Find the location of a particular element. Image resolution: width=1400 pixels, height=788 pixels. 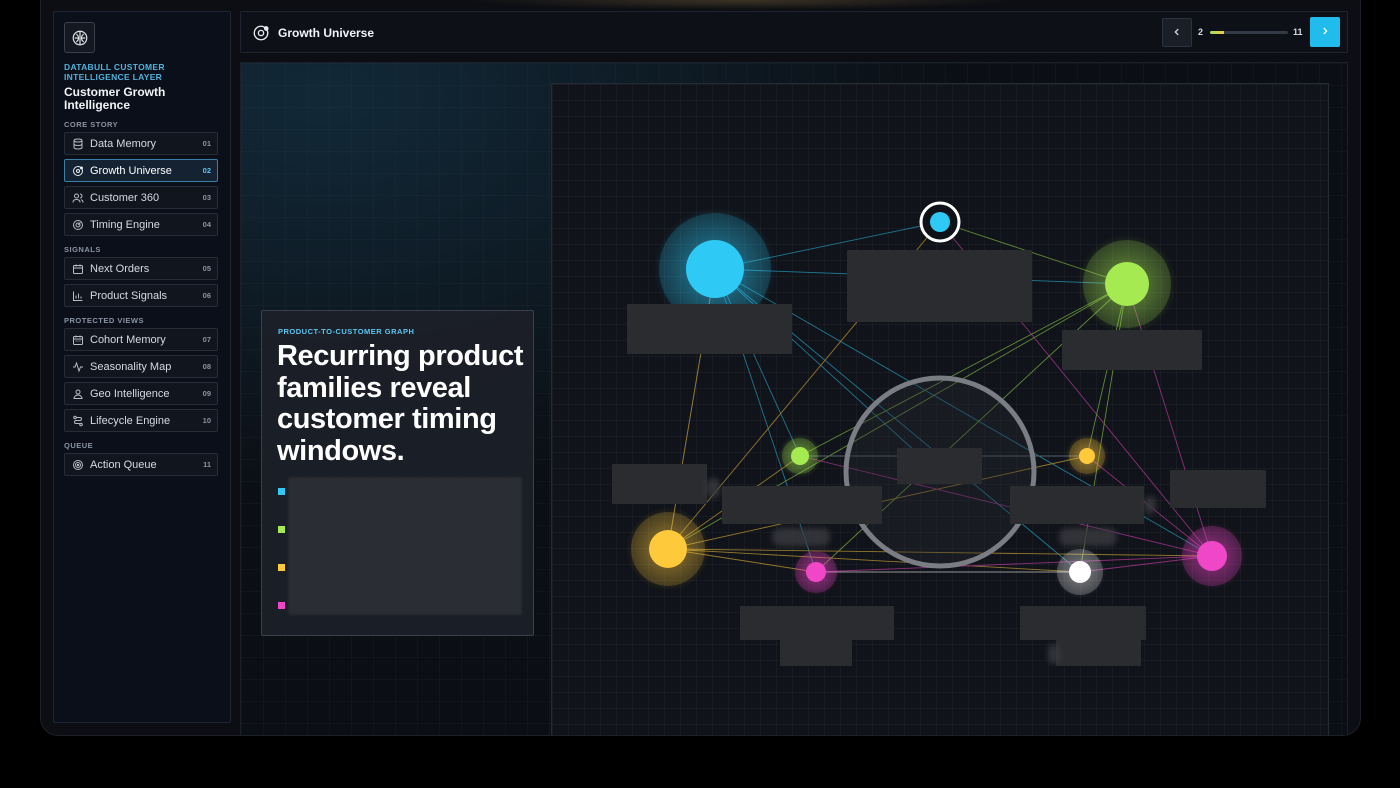

page-current: 2 is located at coordinates (1201, 32).